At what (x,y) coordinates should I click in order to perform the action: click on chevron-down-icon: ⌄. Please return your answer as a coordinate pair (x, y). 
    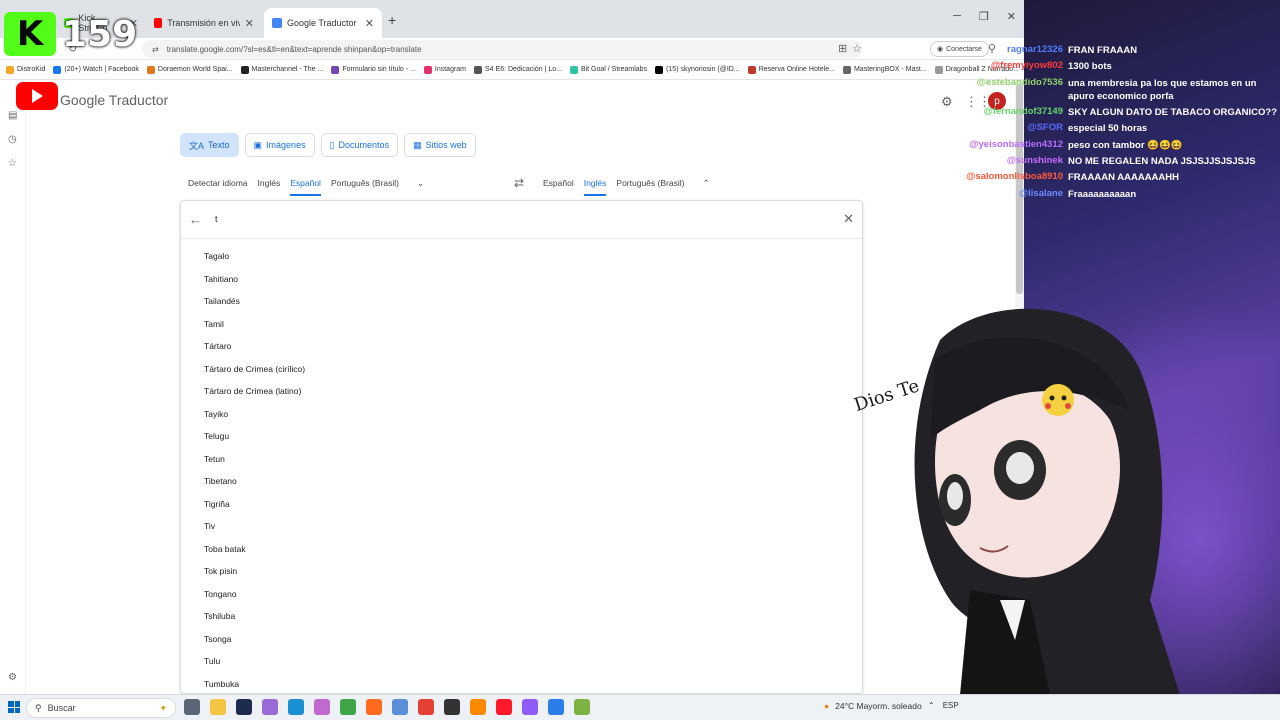
    Looking at the image, I should click on (420, 183).